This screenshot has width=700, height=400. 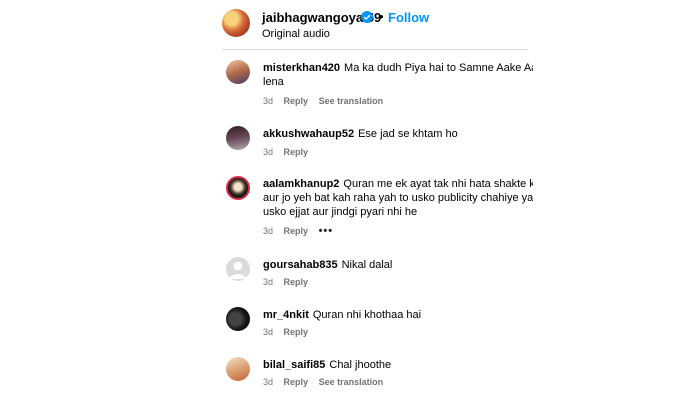 I want to click on author-avatar, so click(x=236, y=23).